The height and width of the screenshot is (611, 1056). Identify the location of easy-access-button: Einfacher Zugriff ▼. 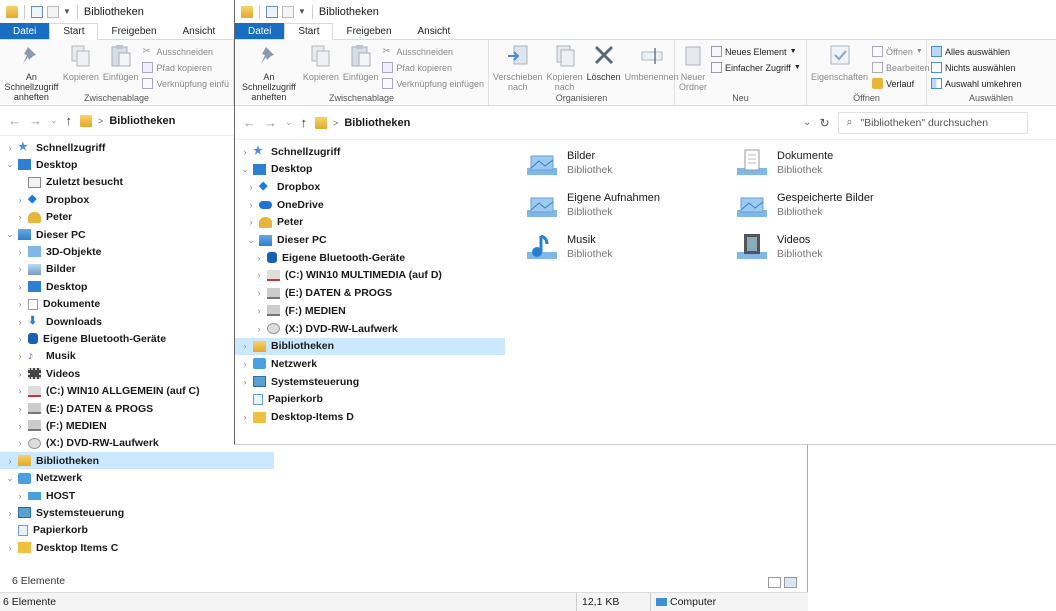
(756, 67).